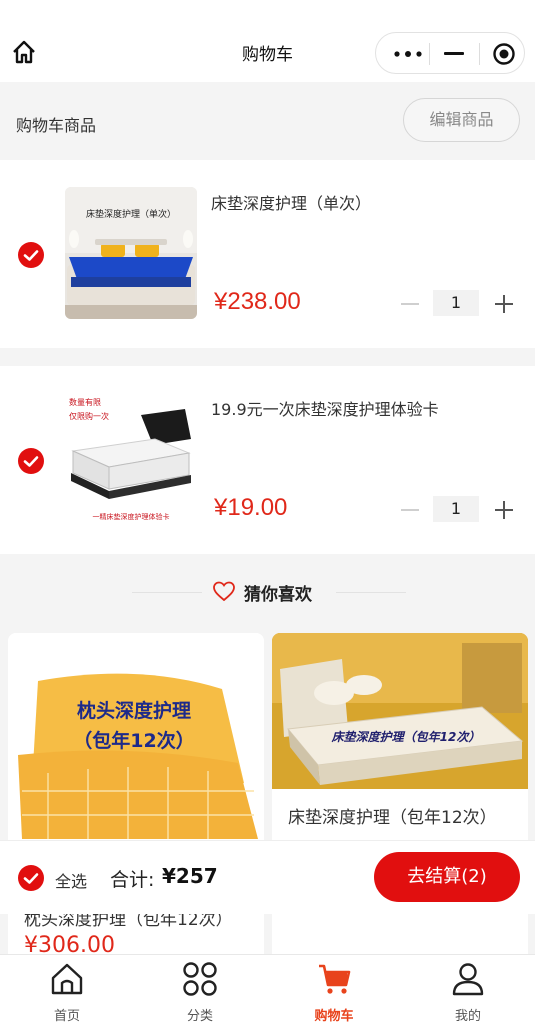 This screenshot has height=1024, width=535. I want to click on image-caption: （包年12次）, so click(133, 740).